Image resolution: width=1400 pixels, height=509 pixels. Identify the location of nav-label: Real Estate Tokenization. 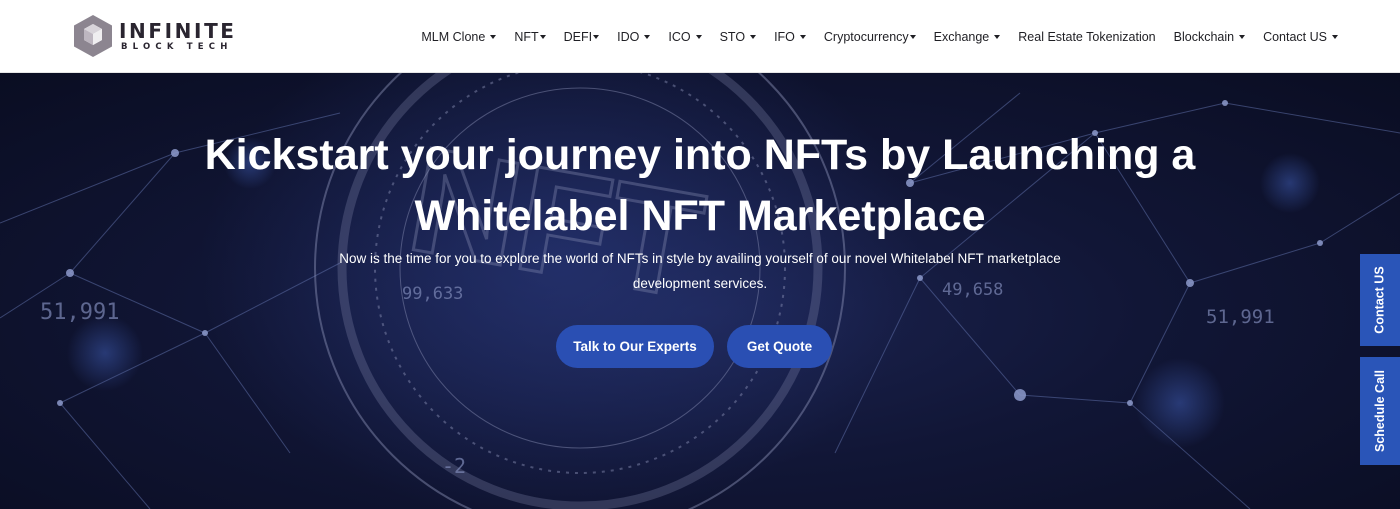
(1087, 36).